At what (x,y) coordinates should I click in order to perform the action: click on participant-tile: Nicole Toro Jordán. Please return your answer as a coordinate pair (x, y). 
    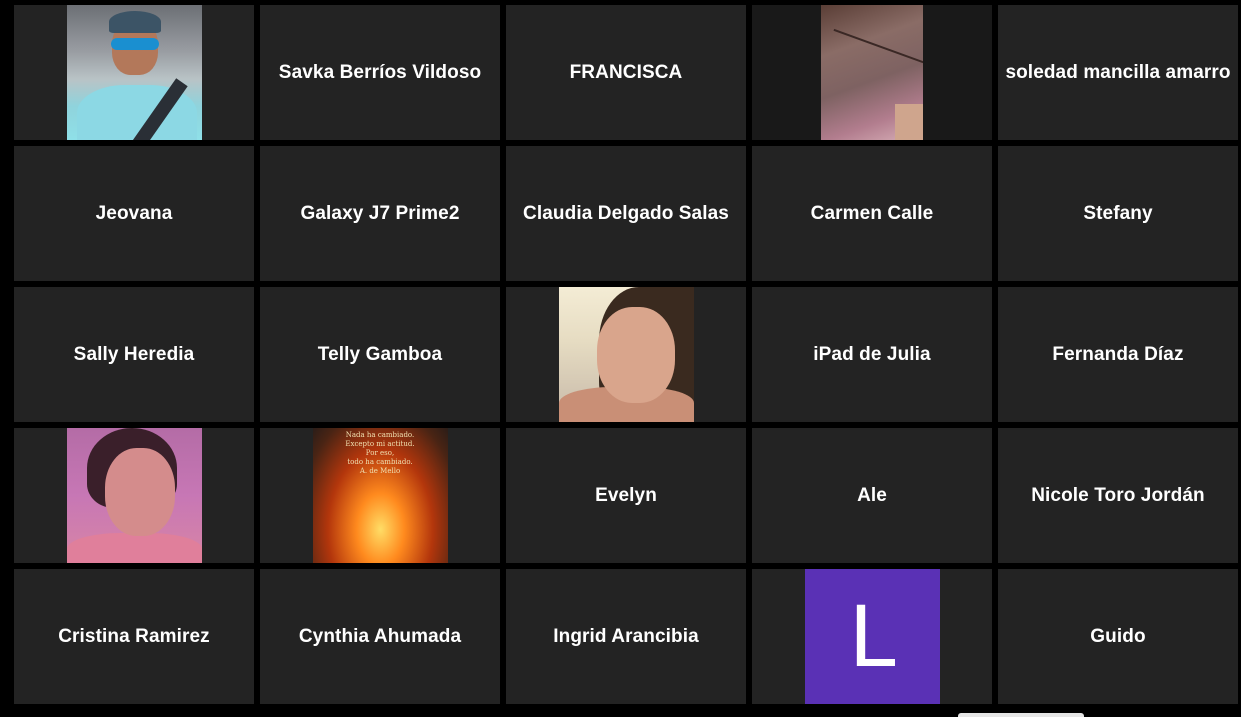
    Looking at the image, I should click on (1118, 495).